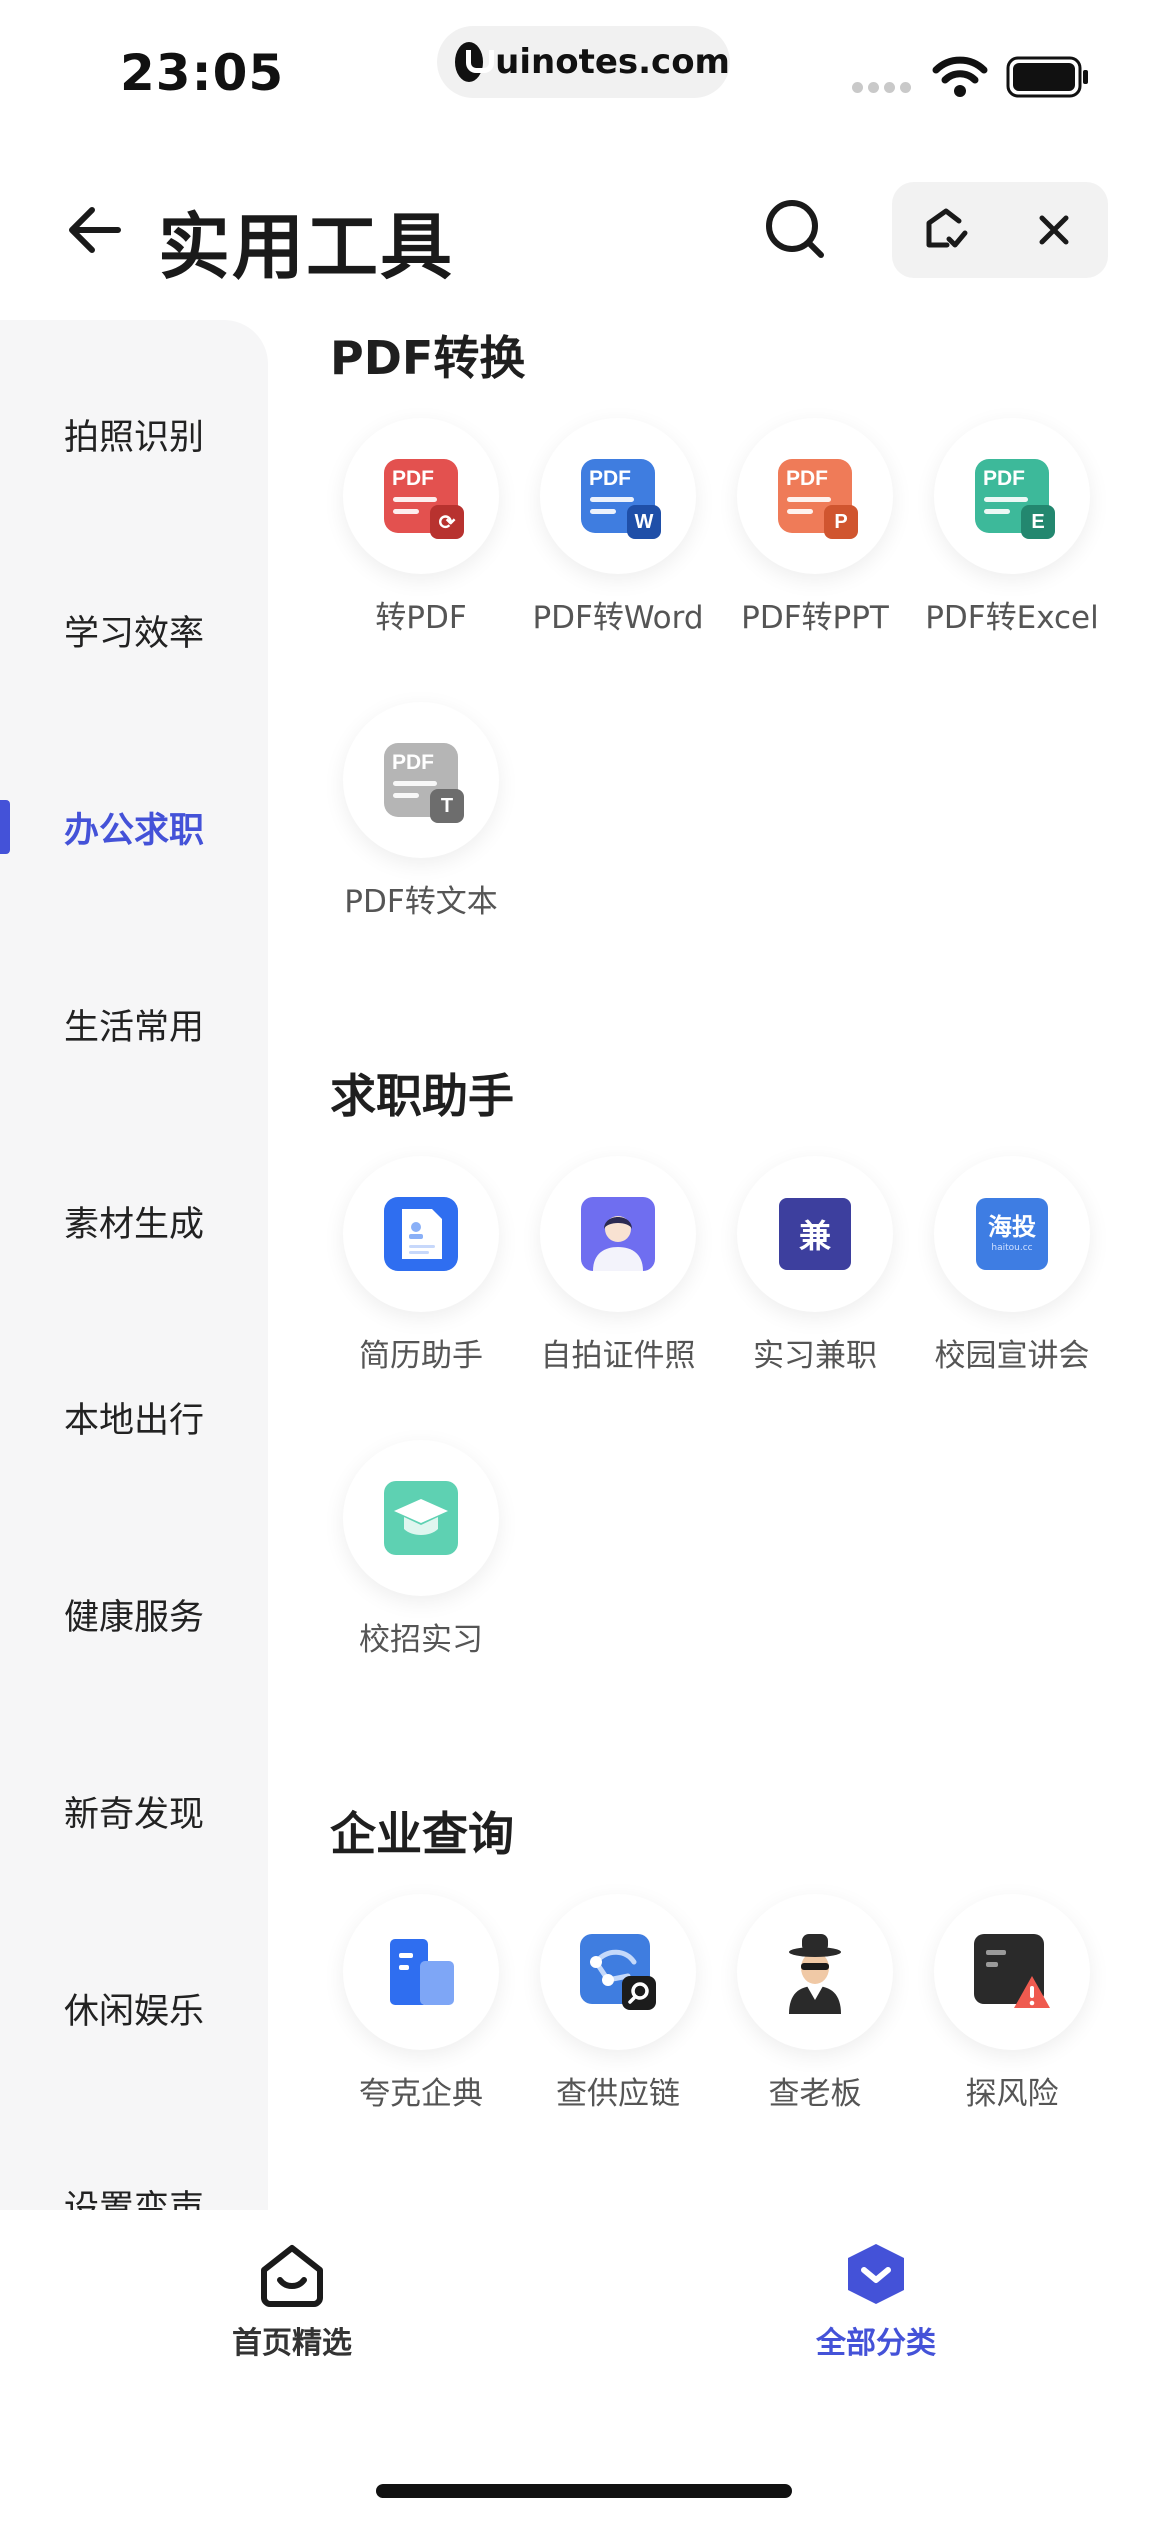  I want to click on tool-label: 简历助手, so click(421, 1356).